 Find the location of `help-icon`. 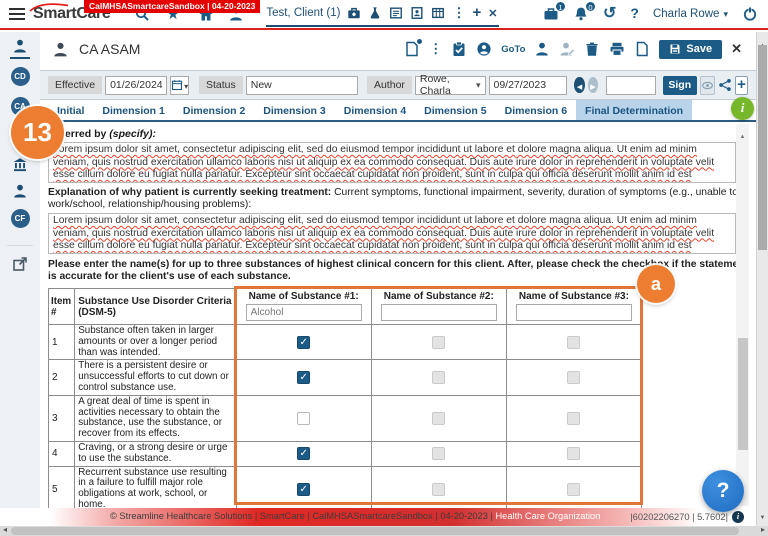

help-icon is located at coordinates (634, 14).